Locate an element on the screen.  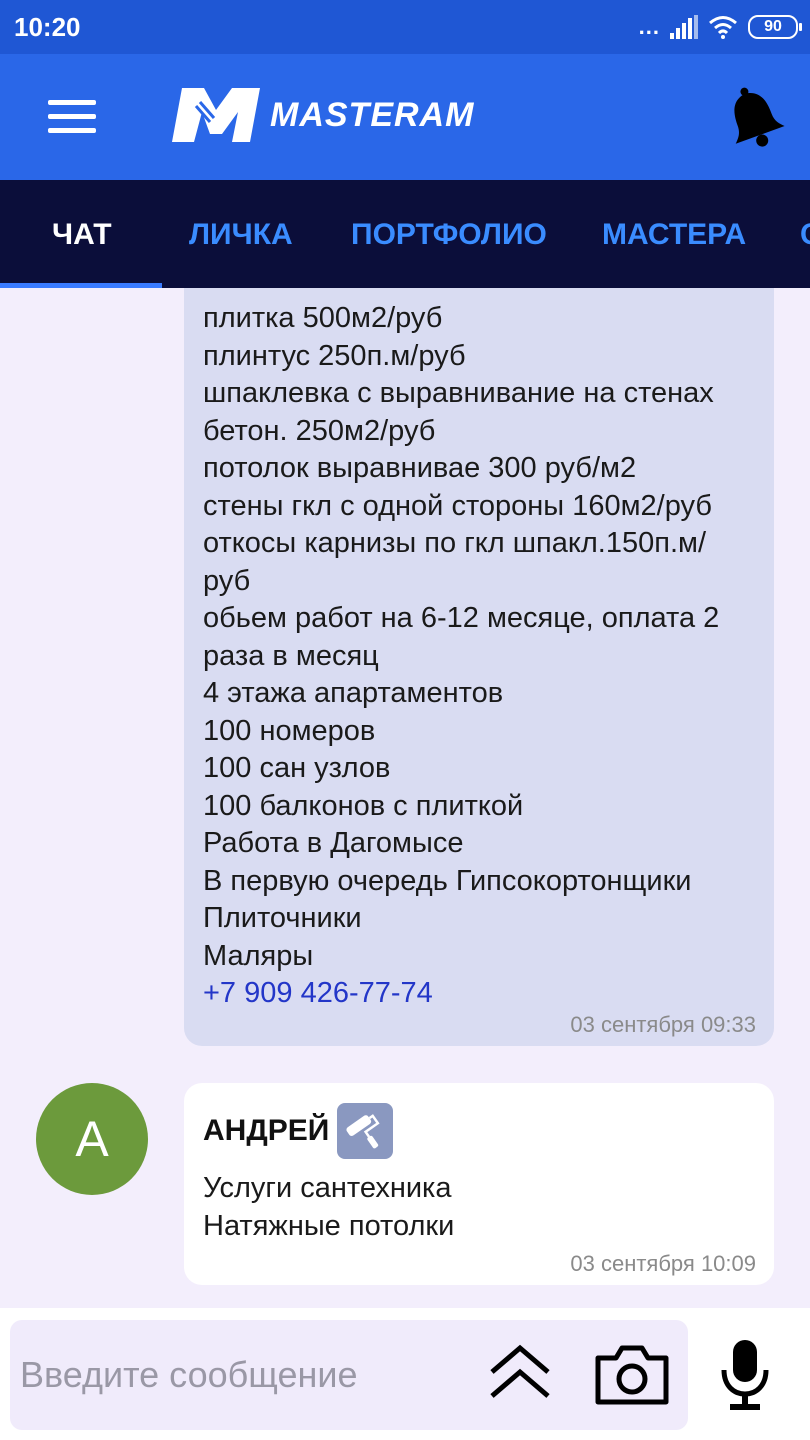
logo-mark-icon is located at coordinates (216, 115).